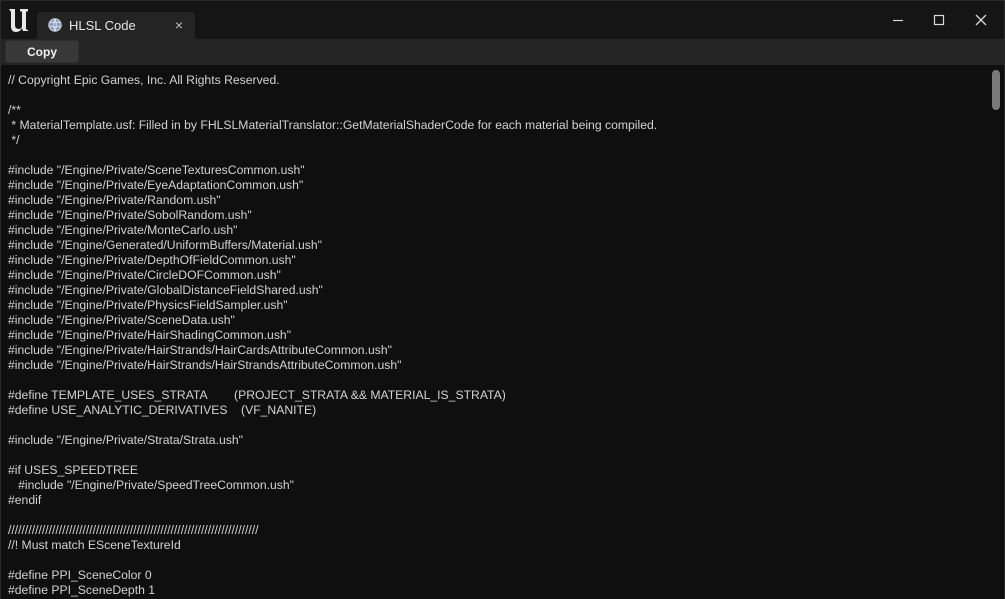 This screenshot has width=1005, height=599. I want to click on code-line: #define PPI_SceneColor 0, so click(80, 575).